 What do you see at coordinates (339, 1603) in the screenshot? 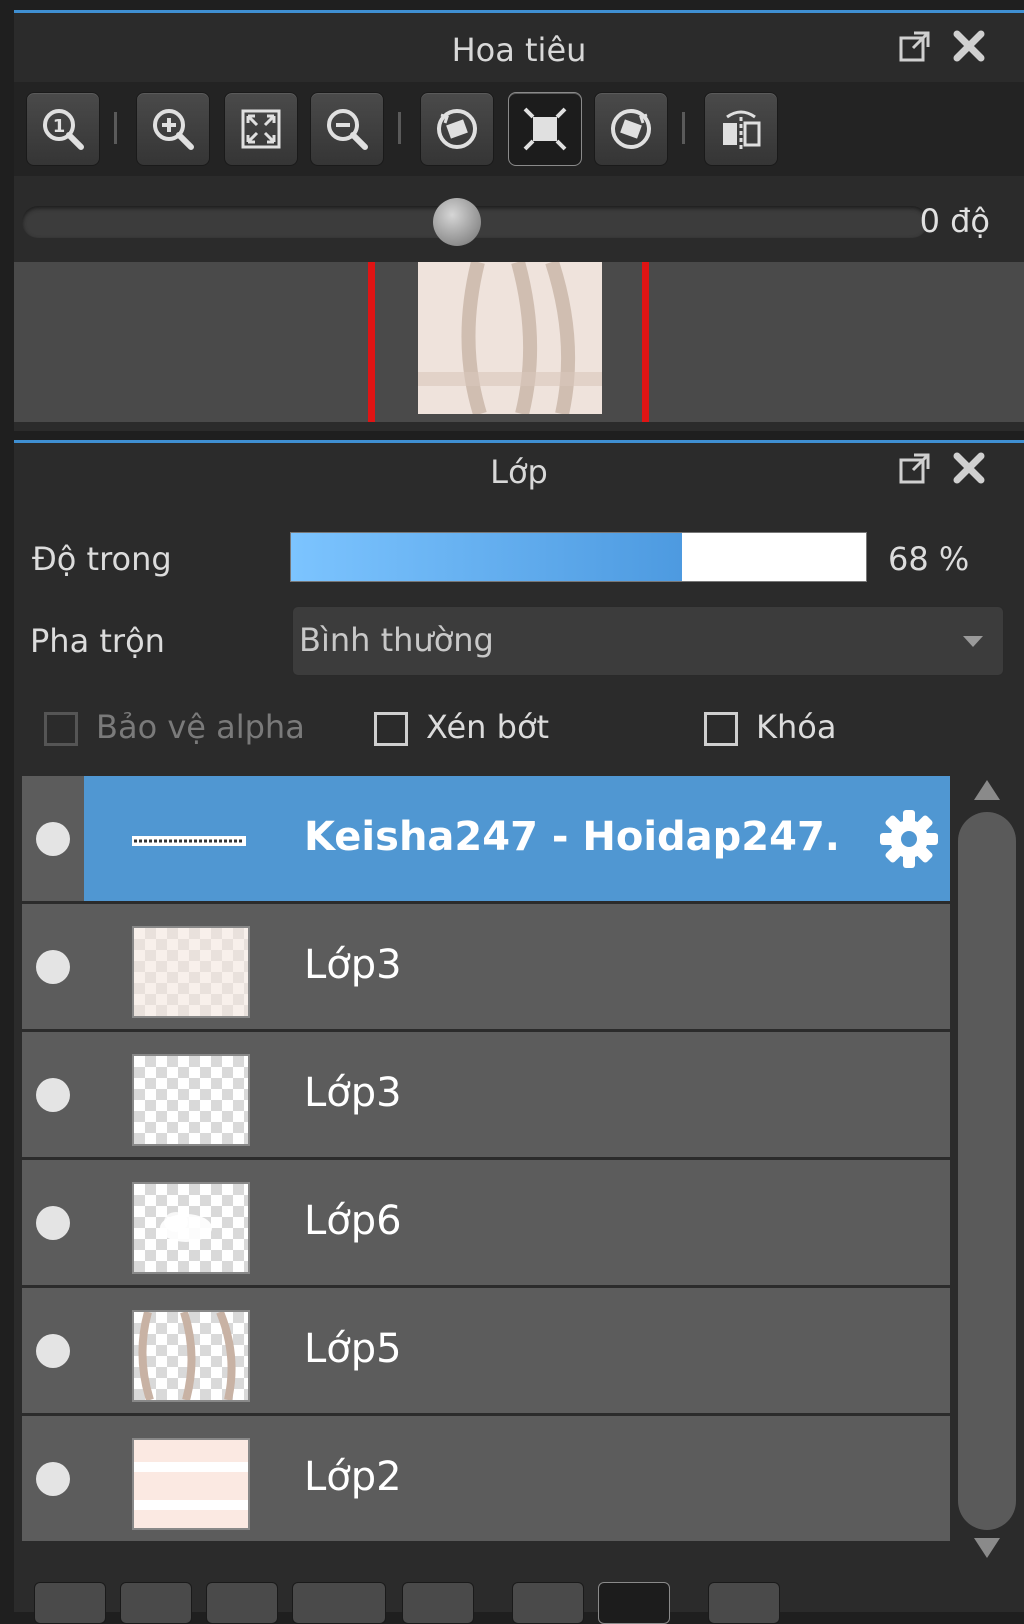
I see `merge-layer-button` at bounding box center [339, 1603].